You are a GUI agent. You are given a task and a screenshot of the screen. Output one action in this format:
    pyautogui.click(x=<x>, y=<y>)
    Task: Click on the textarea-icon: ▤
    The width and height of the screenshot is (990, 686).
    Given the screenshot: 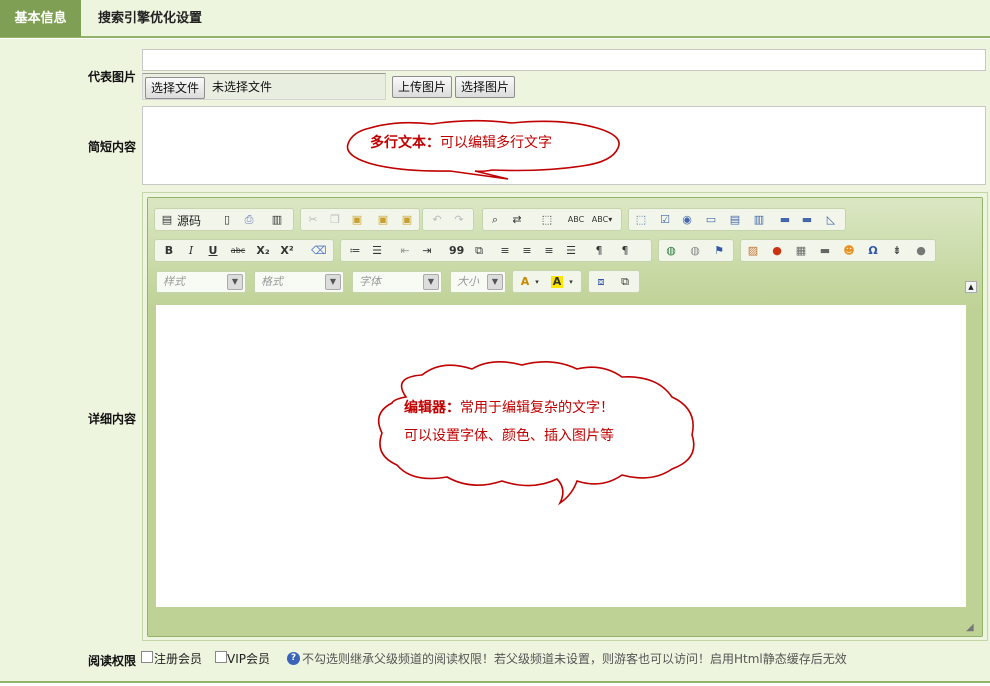 What is the action you would take?
    pyautogui.click(x=735, y=220)
    